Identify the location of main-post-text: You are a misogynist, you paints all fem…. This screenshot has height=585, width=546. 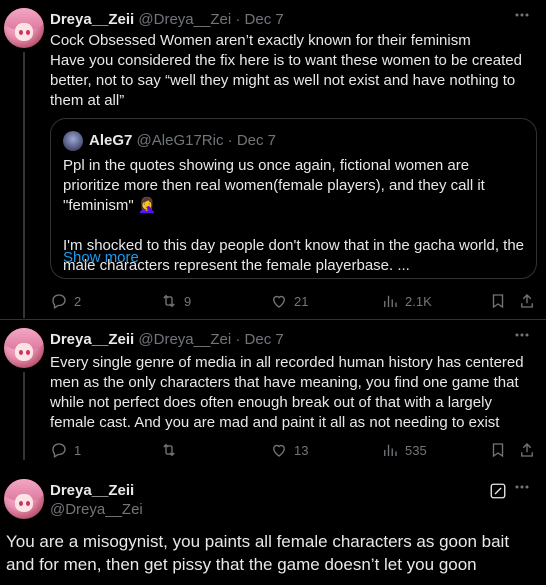
(258, 553).